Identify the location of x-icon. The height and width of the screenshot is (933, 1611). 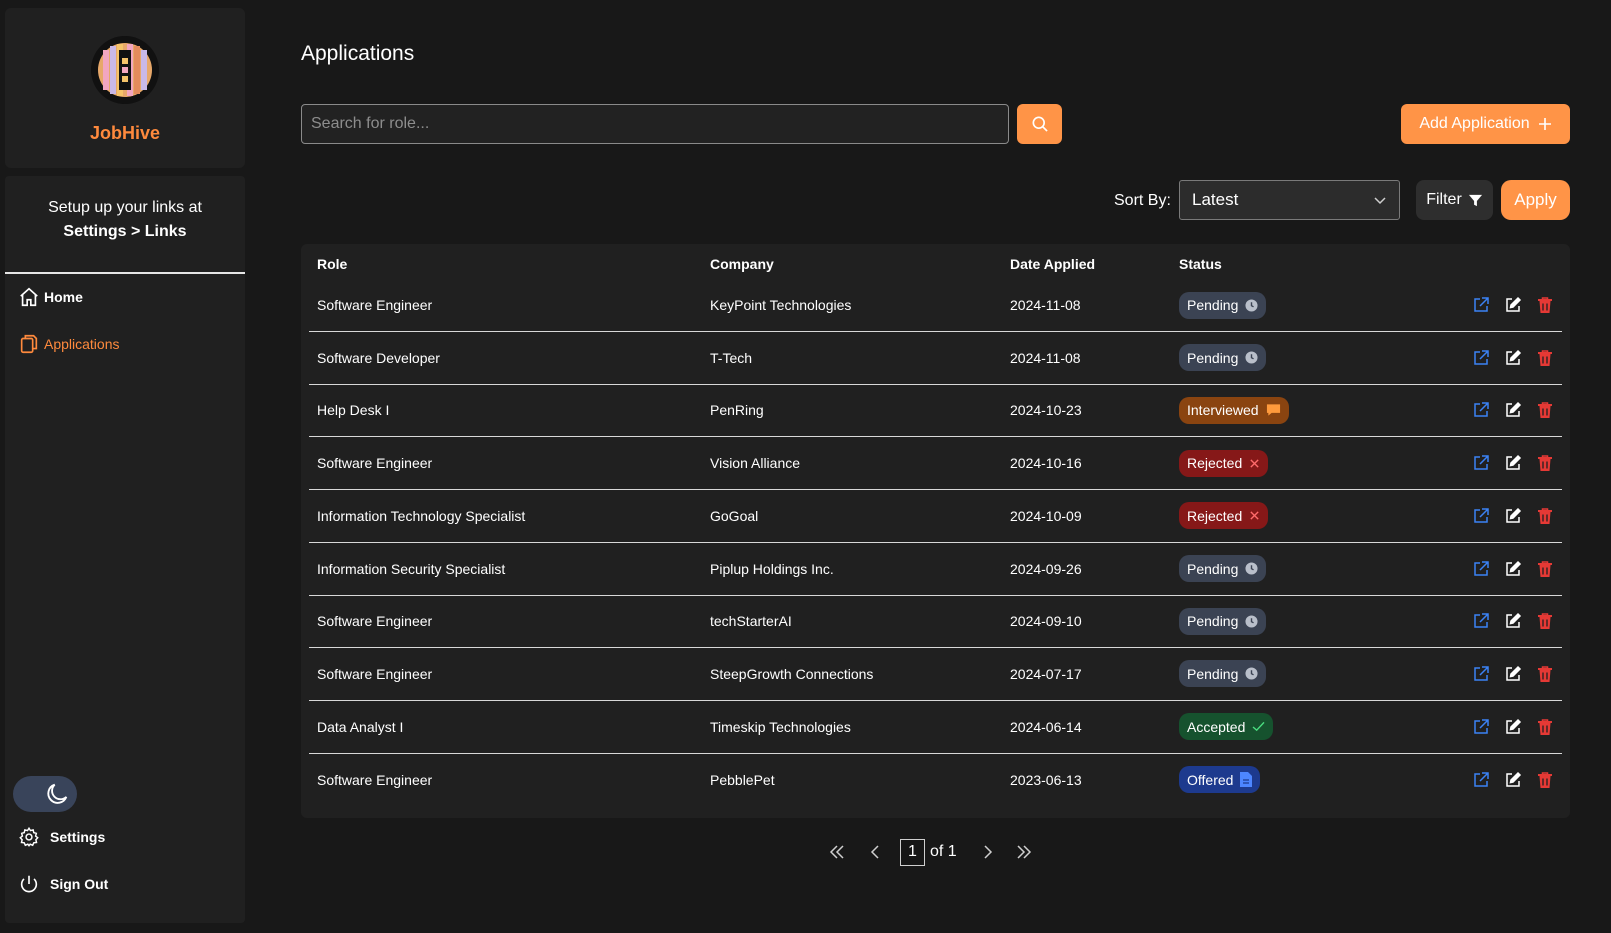
(1254, 463).